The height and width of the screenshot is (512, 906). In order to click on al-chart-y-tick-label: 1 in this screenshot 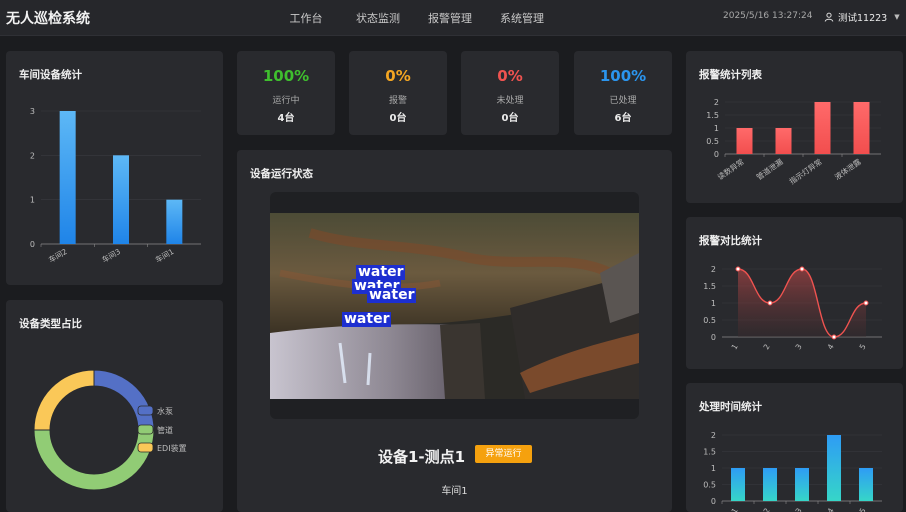, I will do `click(716, 128)`.